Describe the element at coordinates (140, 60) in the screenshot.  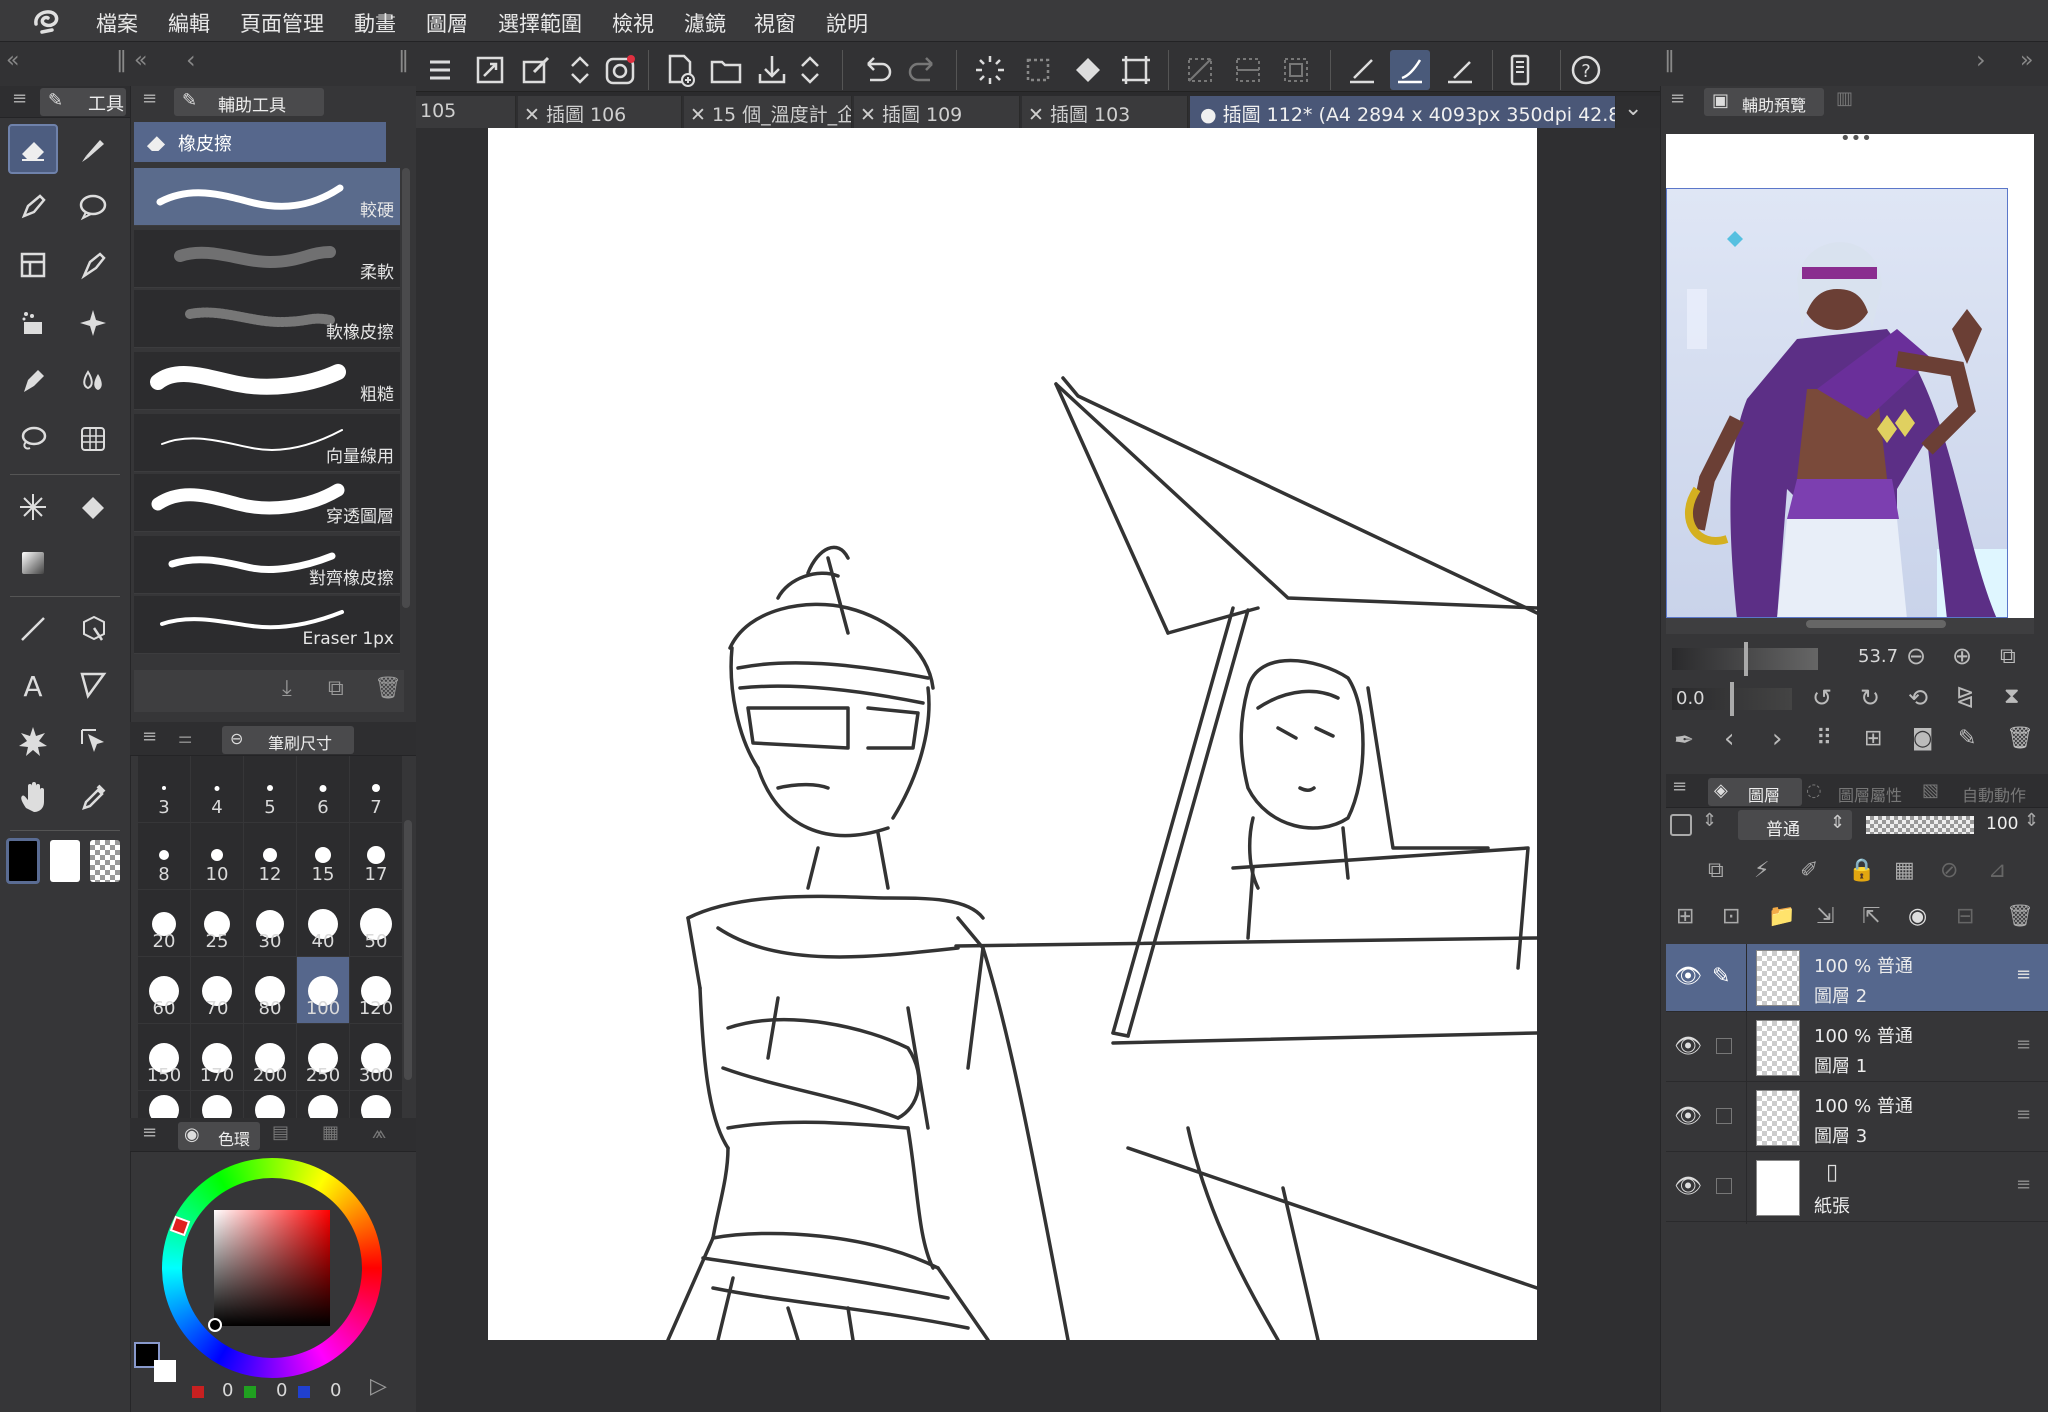
I see `collapse-panel-icon: «` at that location.